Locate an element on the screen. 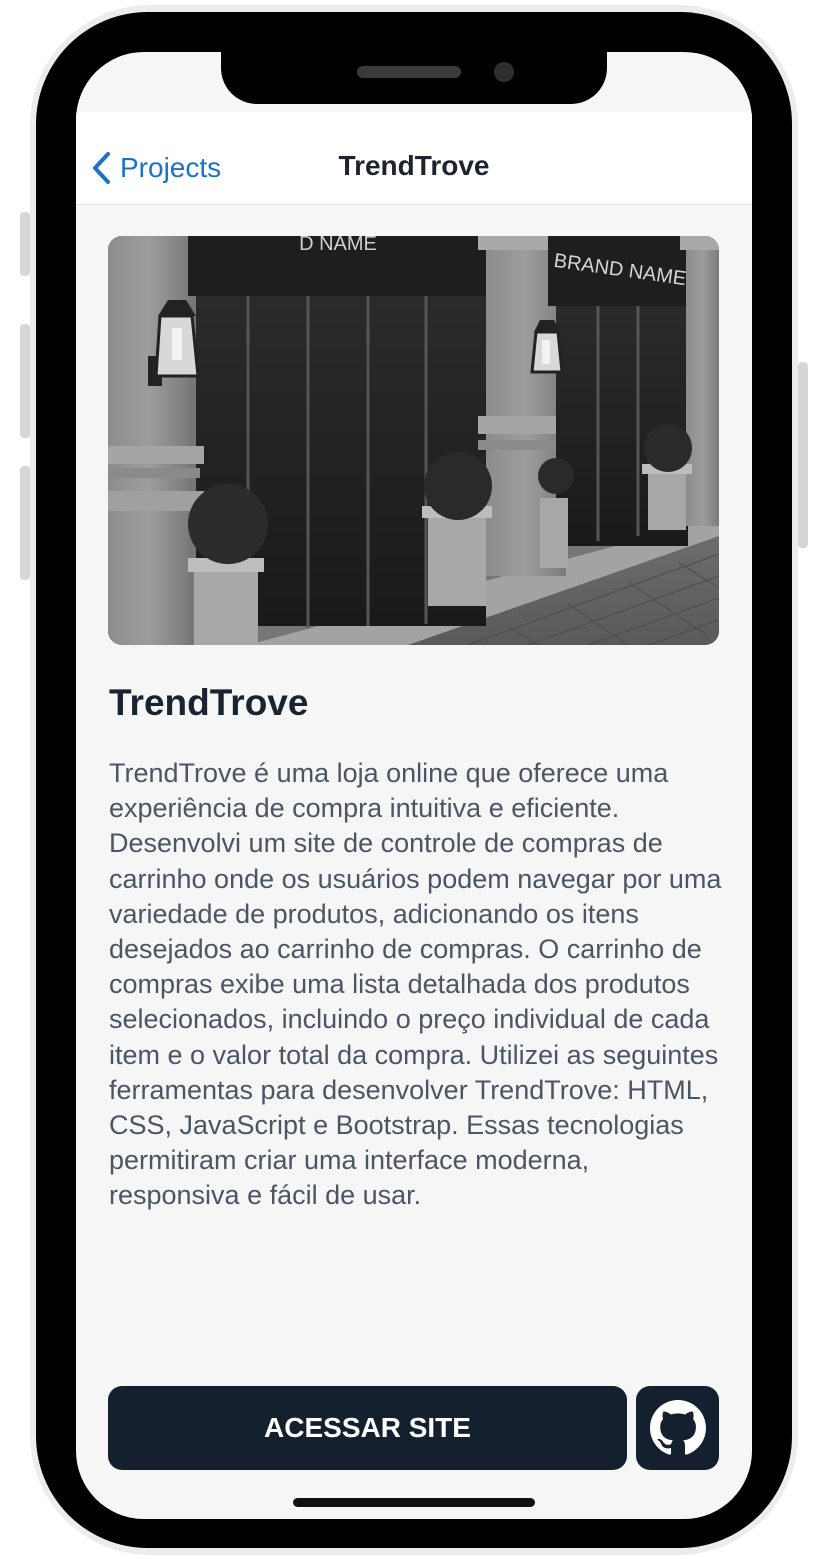  home-indicator is located at coordinates (414, 1502).